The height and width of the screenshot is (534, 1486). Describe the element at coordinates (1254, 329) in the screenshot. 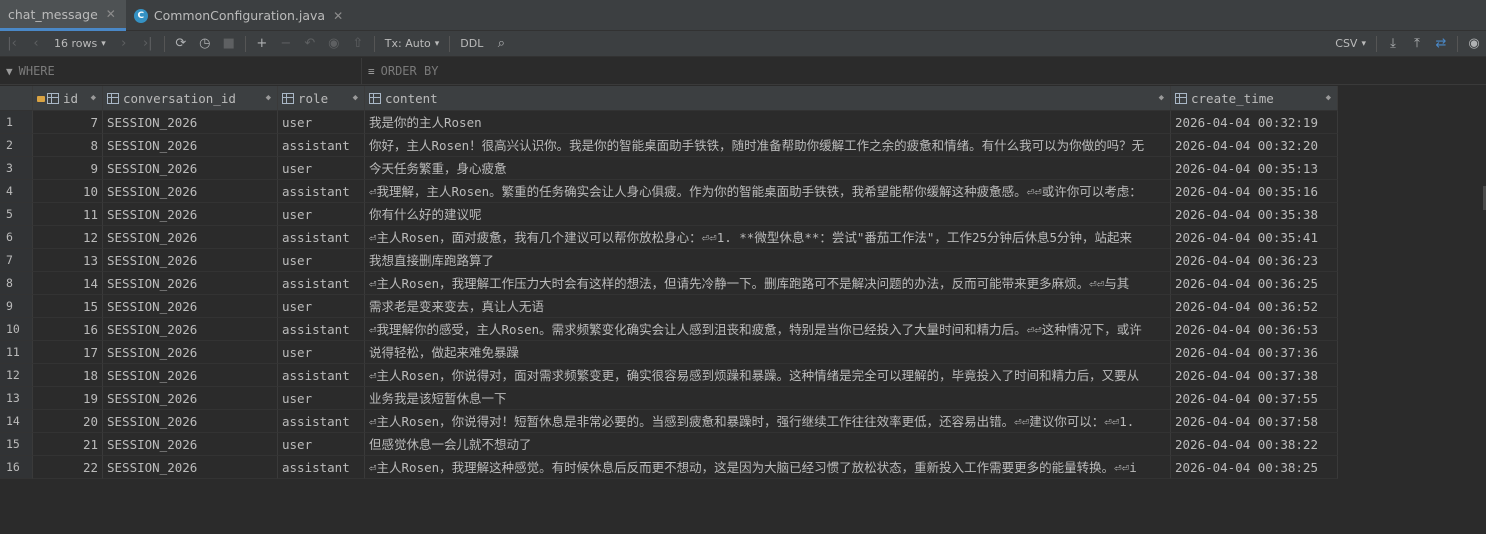

I see `cell-create-time: 2026-04-04 00:36:53` at that location.